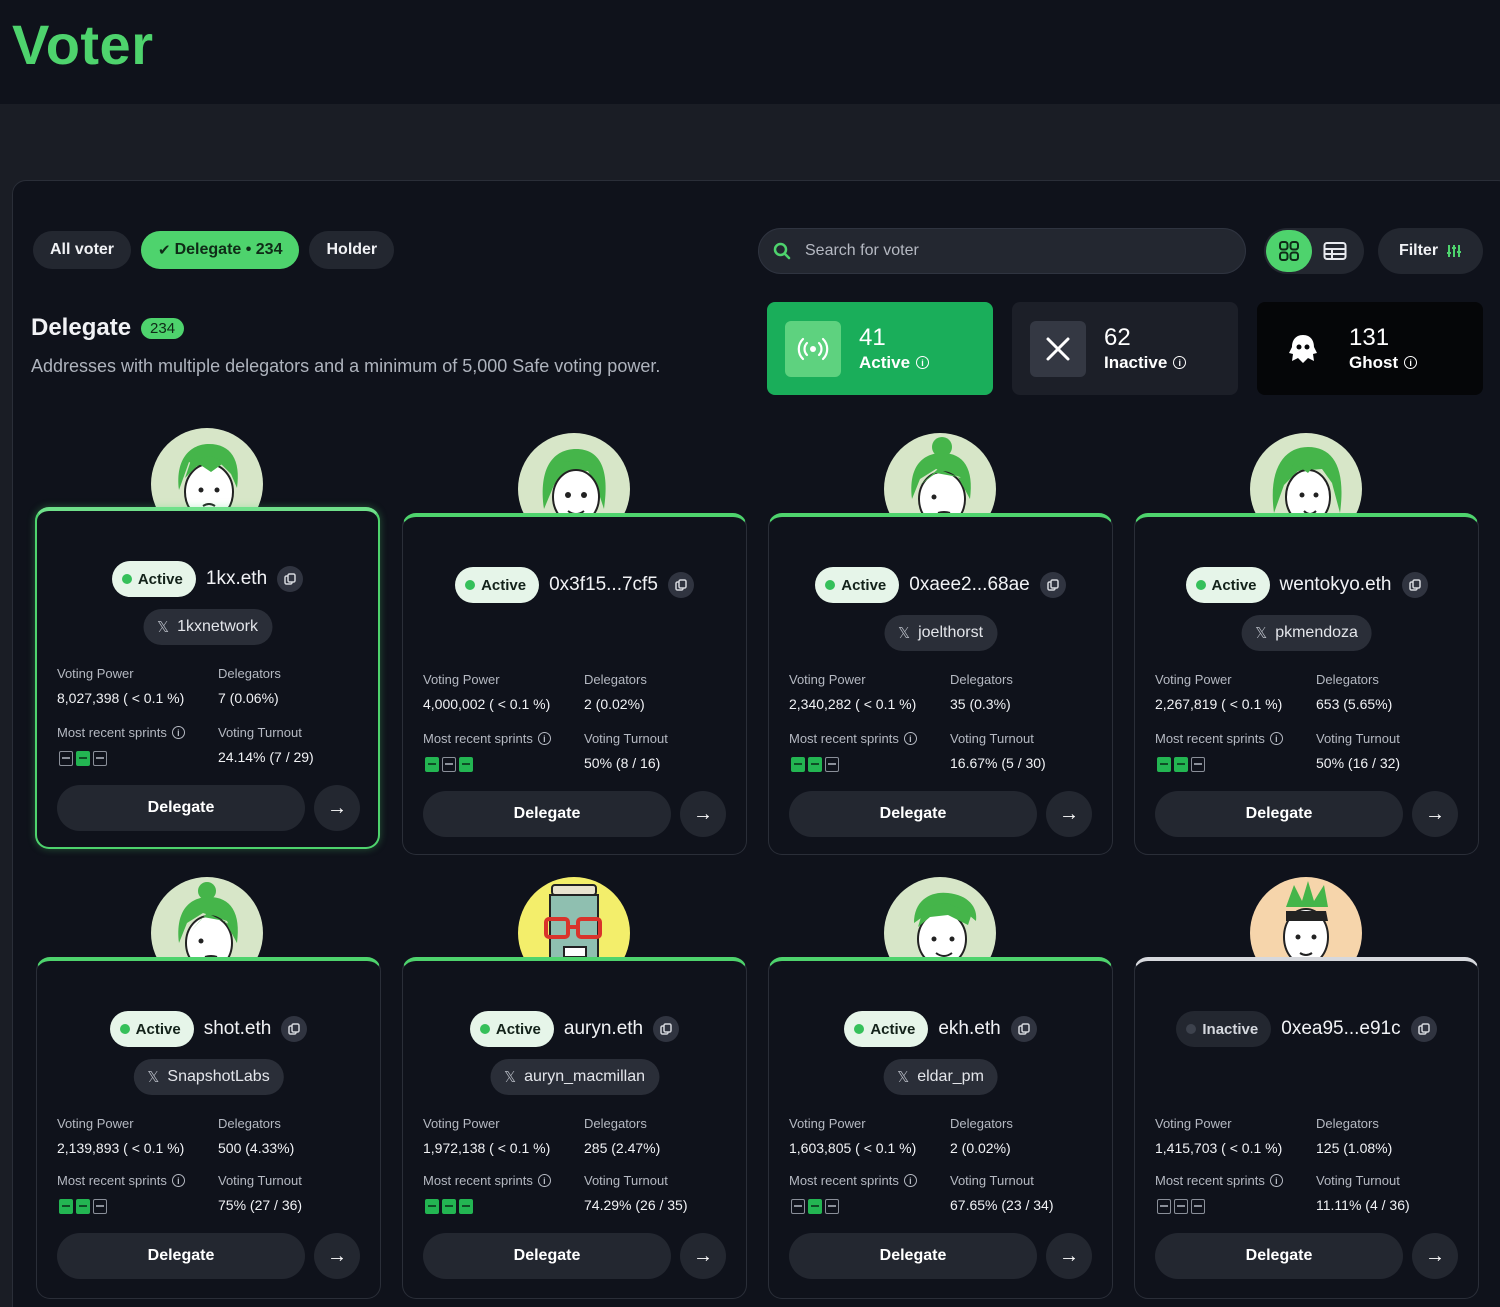 The height and width of the screenshot is (1307, 1500). What do you see at coordinates (1005, 251) in the screenshot?
I see `search-input` at bounding box center [1005, 251].